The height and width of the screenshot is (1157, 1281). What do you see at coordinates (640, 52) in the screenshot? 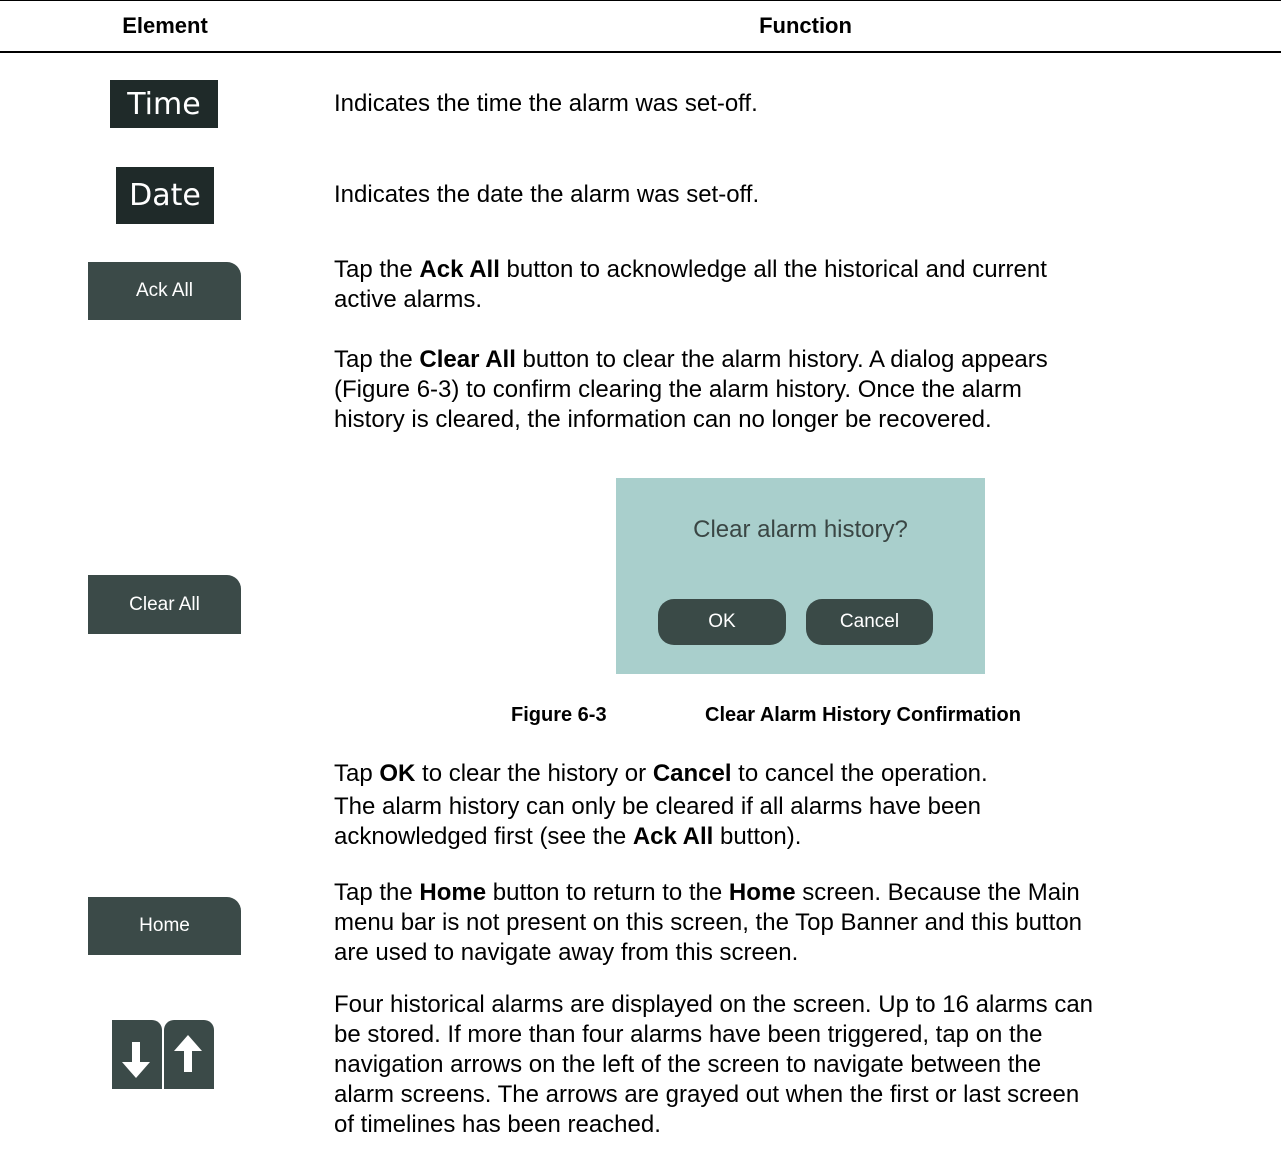
I see `header-bottom-rule` at bounding box center [640, 52].